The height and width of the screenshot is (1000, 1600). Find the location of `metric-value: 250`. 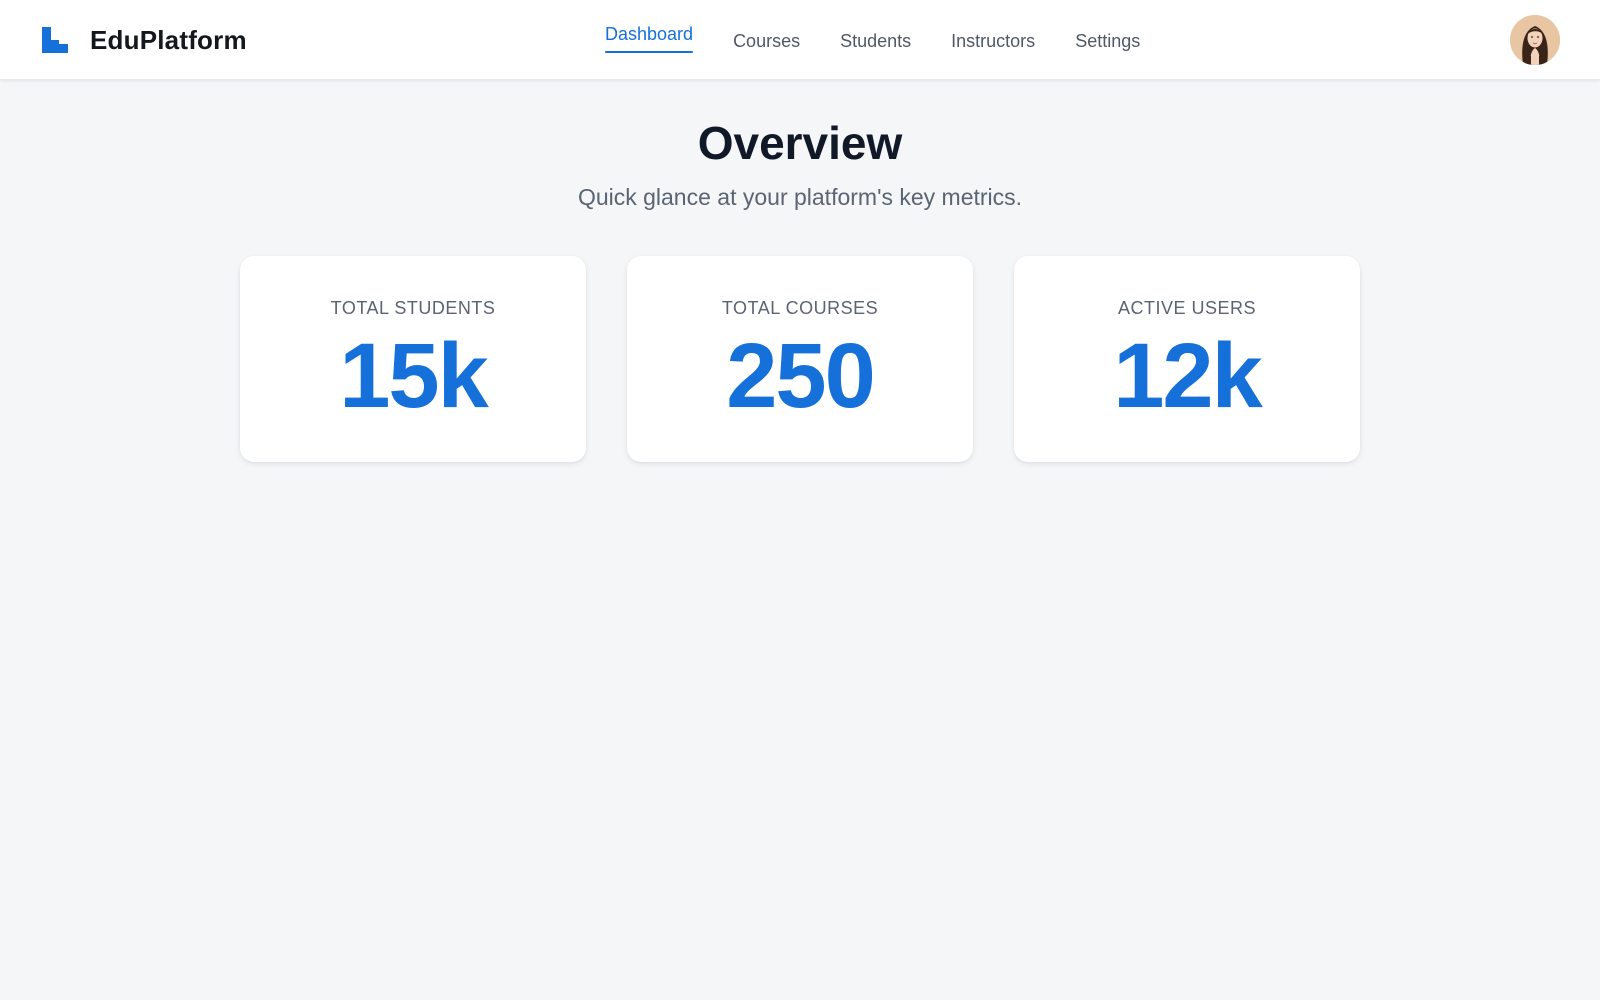

metric-value: 250 is located at coordinates (801, 376).